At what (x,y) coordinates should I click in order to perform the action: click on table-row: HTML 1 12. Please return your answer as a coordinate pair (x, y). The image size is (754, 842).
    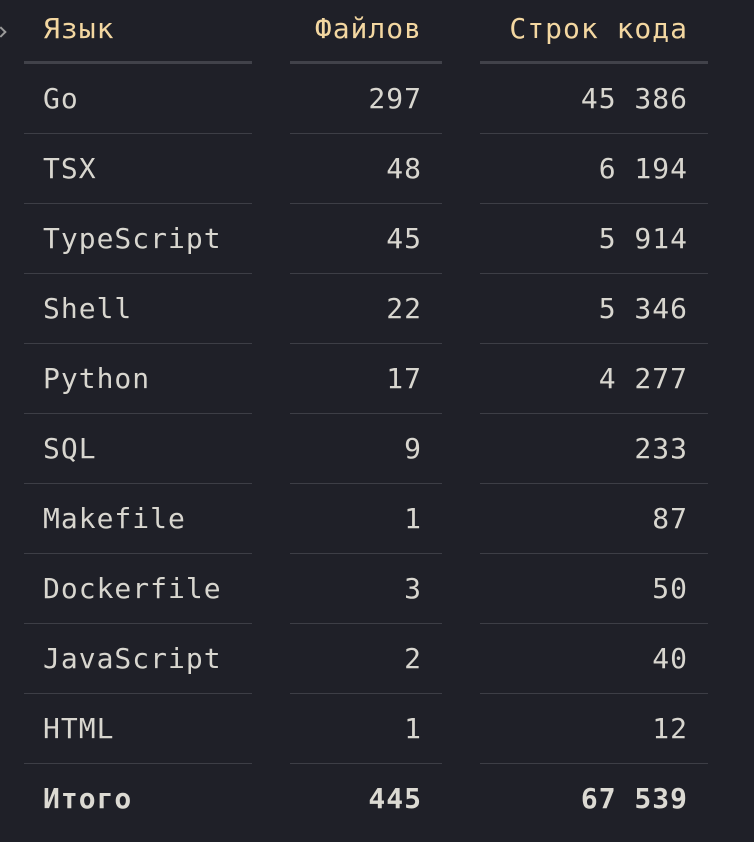
    Looking at the image, I should click on (377, 729).